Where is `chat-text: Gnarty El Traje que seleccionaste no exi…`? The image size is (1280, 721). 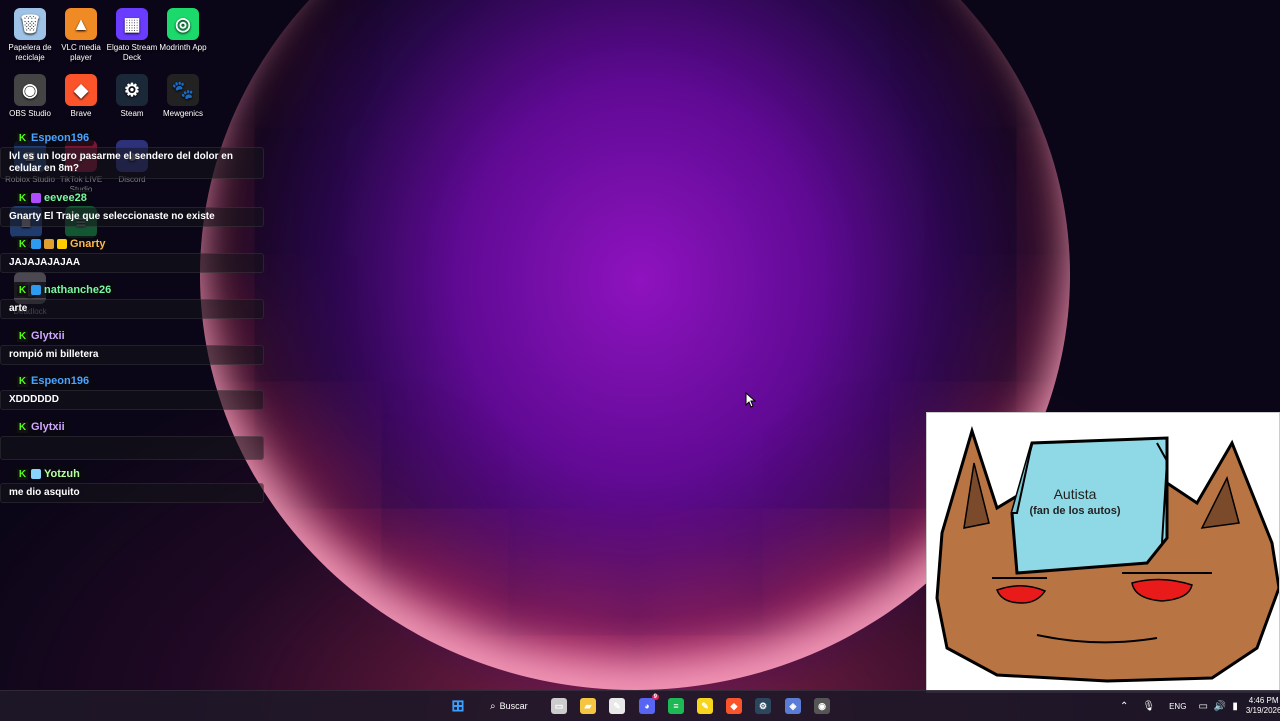 chat-text: Gnarty El Traje que seleccionaste no exi… is located at coordinates (132, 217).